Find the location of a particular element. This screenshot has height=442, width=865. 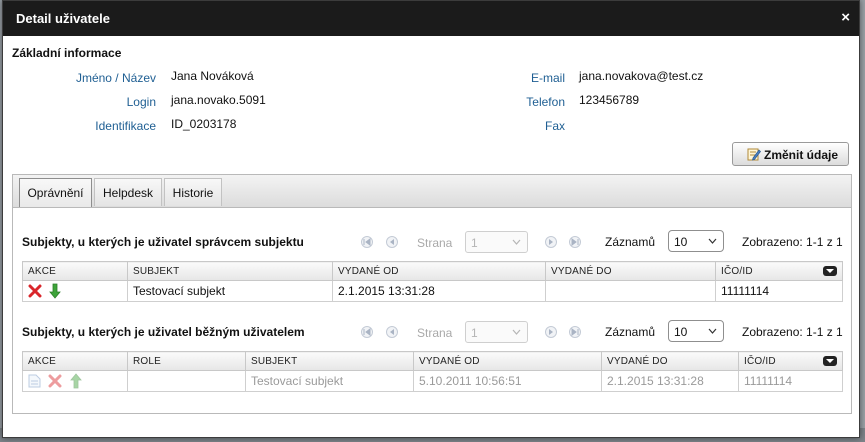

change-details-label: Změnit údaje is located at coordinates (801, 155).